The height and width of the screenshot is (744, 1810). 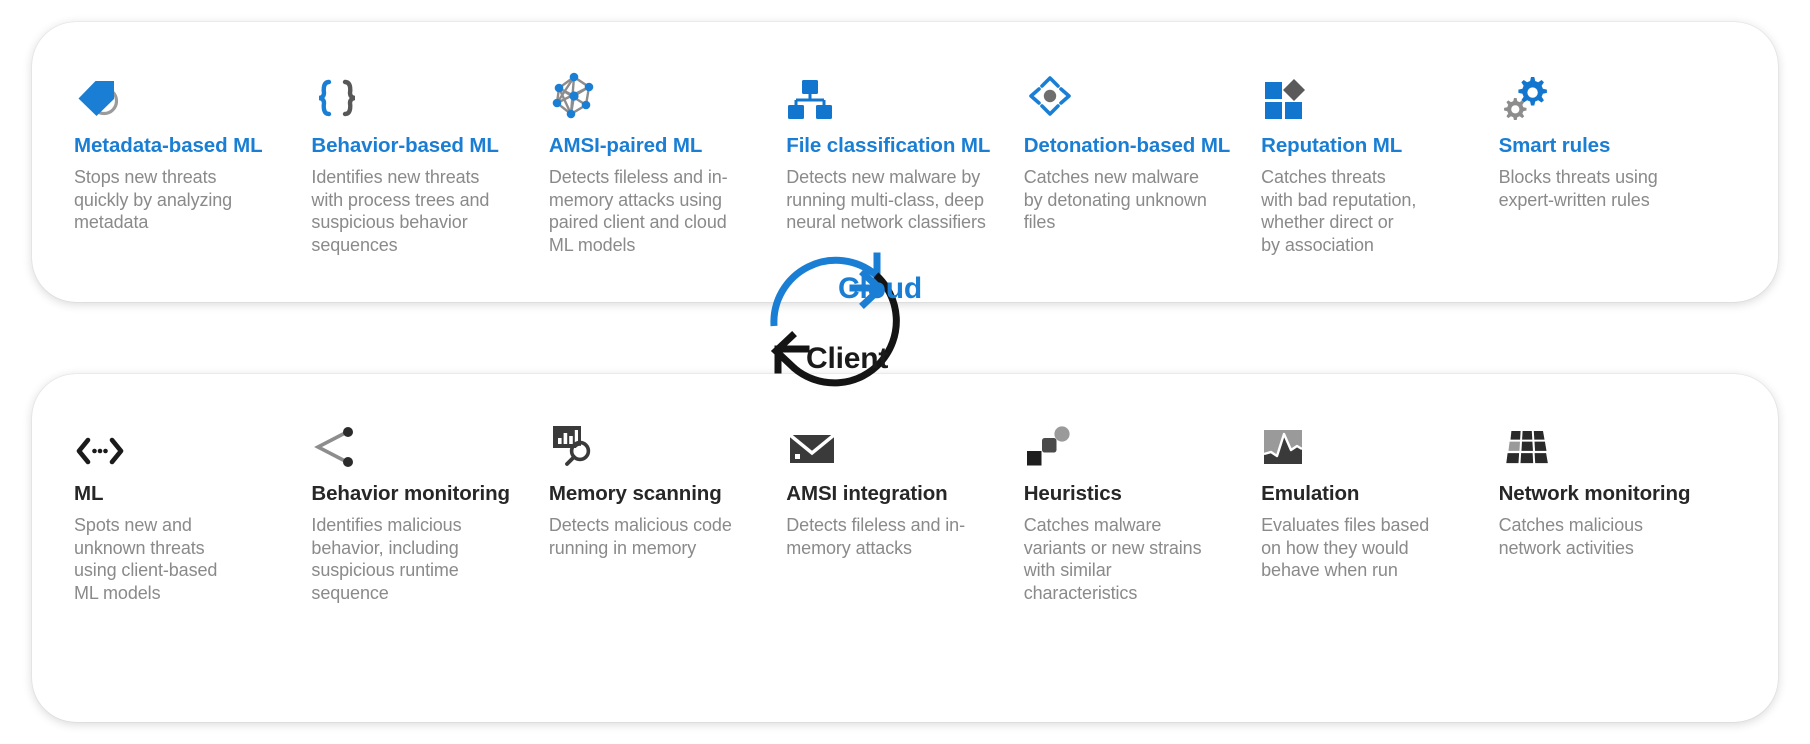 I want to click on blocks-diamond-icon, so click(x=1364, y=94).